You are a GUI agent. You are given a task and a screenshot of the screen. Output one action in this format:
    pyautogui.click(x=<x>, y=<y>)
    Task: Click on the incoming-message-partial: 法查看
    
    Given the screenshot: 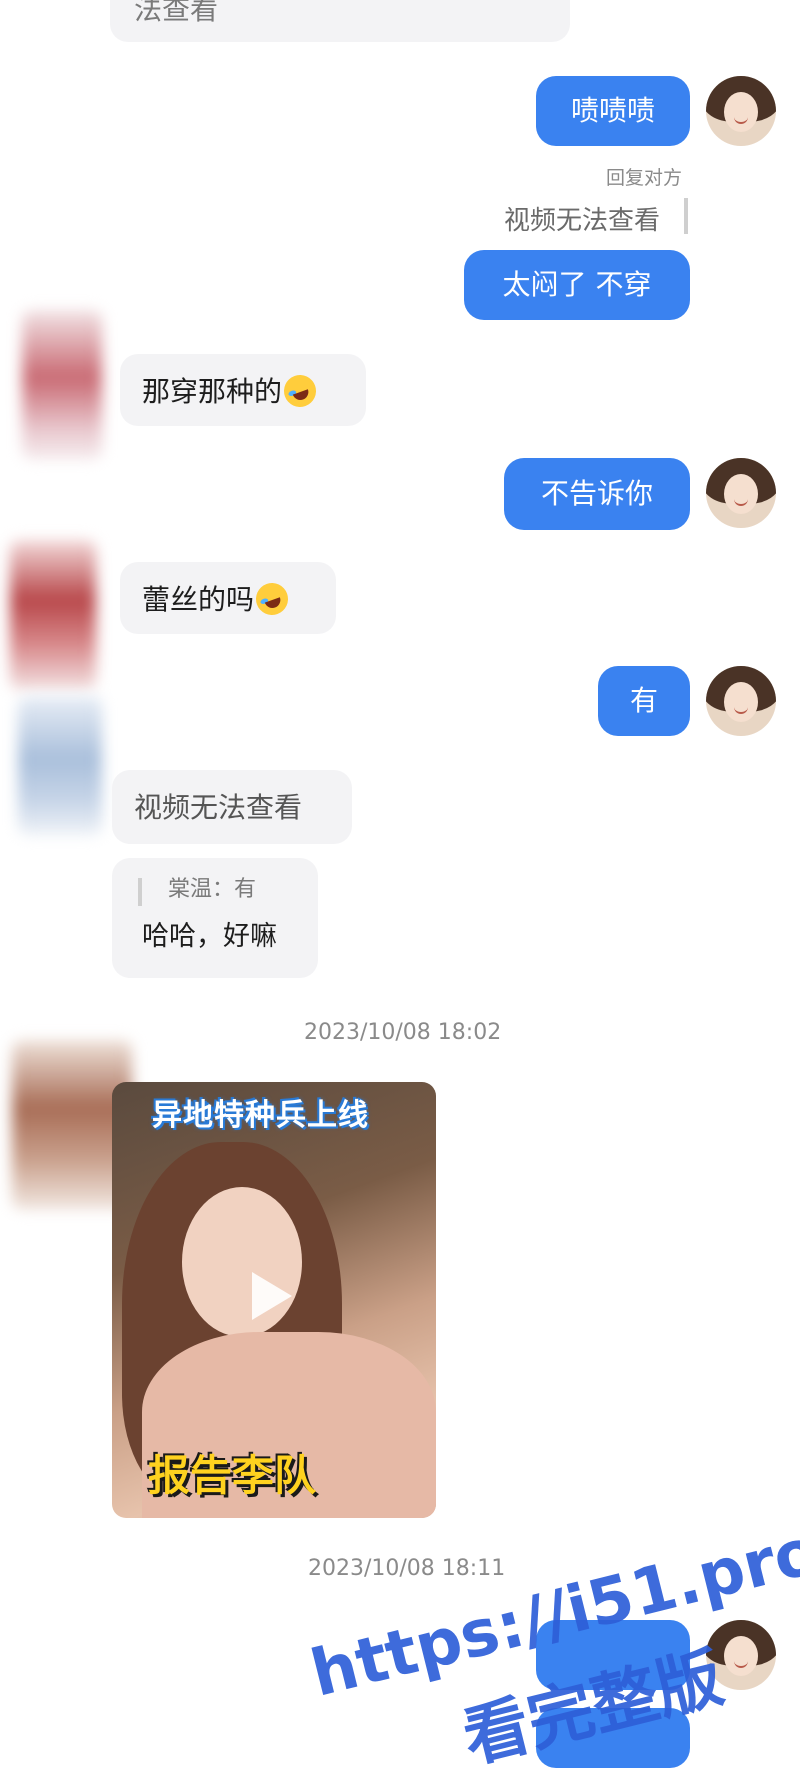 What is the action you would take?
    pyautogui.click(x=340, y=21)
    